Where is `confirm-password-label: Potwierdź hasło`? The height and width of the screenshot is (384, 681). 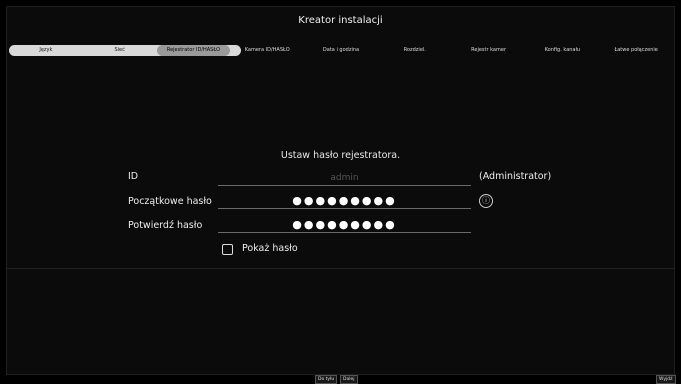 confirm-password-label: Potwierdź hasło is located at coordinates (165, 225).